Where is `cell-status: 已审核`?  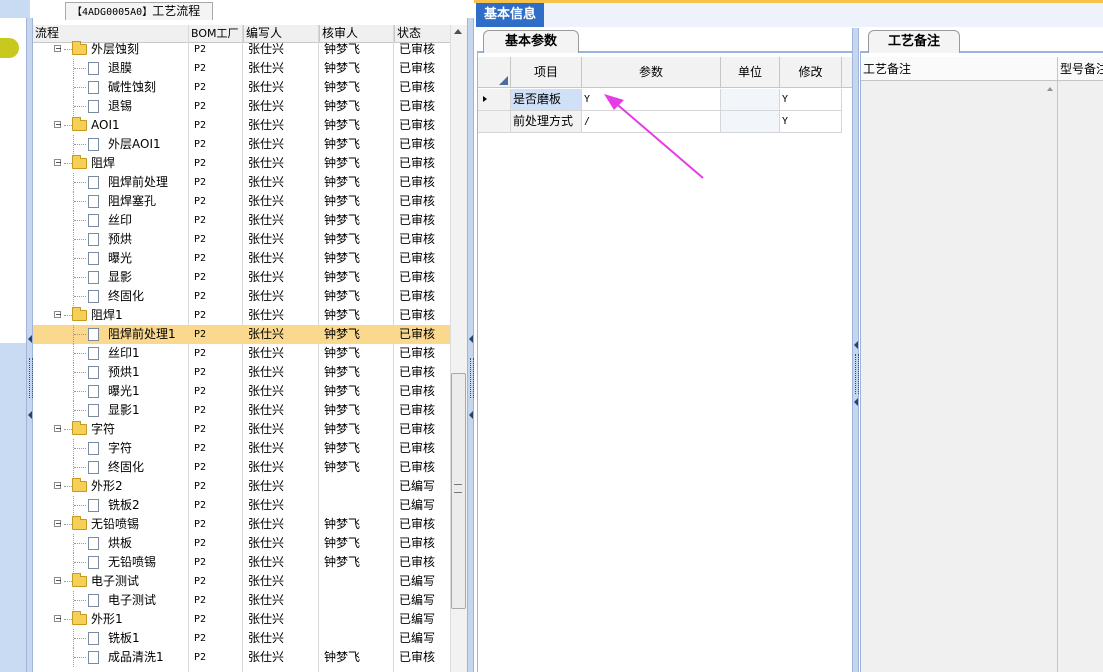
cell-status: 已审核 is located at coordinates (417, 524).